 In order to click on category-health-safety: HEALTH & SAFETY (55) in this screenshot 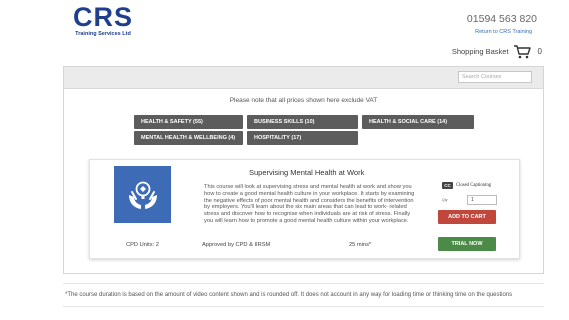, I will do `click(188, 122)`.